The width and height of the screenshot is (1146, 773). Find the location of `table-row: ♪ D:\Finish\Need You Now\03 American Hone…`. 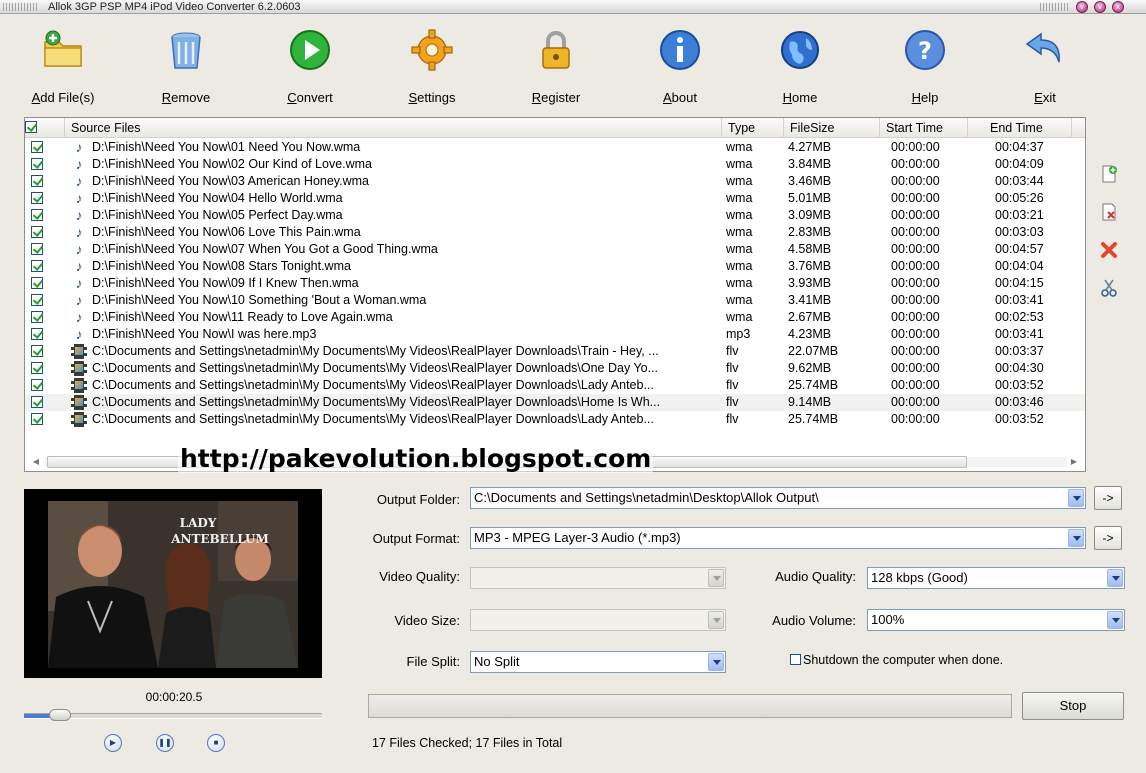

table-row: ♪ D:\Finish\Need You Now\03 American Hone… is located at coordinates (555, 181).